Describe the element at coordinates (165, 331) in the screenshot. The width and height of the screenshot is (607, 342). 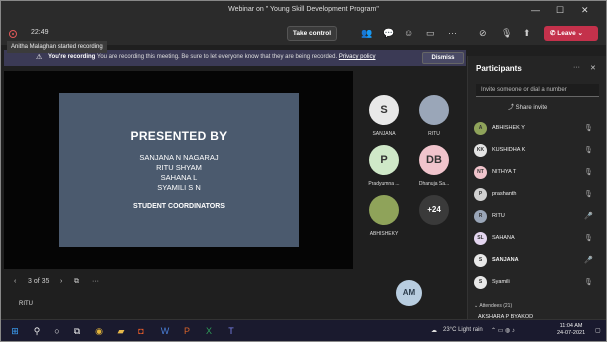
I see `word-icon: W` at that location.